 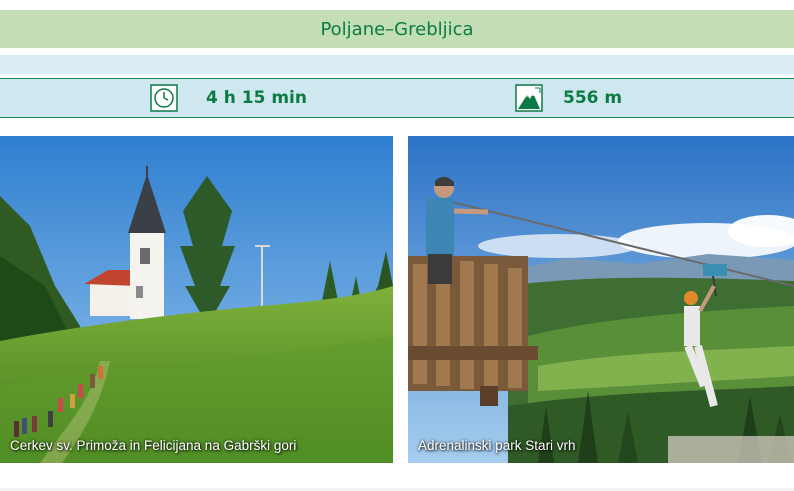 I want to click on route-info-bar: 4 h 15 min 556 m, so click(x=397, y=98).